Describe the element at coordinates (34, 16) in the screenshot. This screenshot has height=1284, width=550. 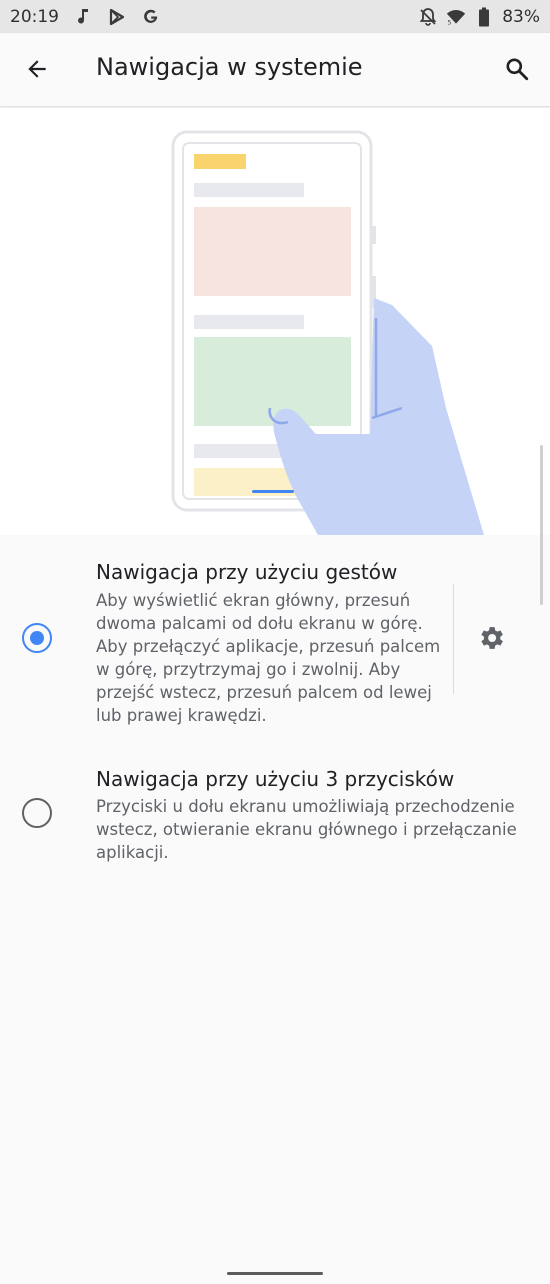
I see `status-time: 20:19` at that location.